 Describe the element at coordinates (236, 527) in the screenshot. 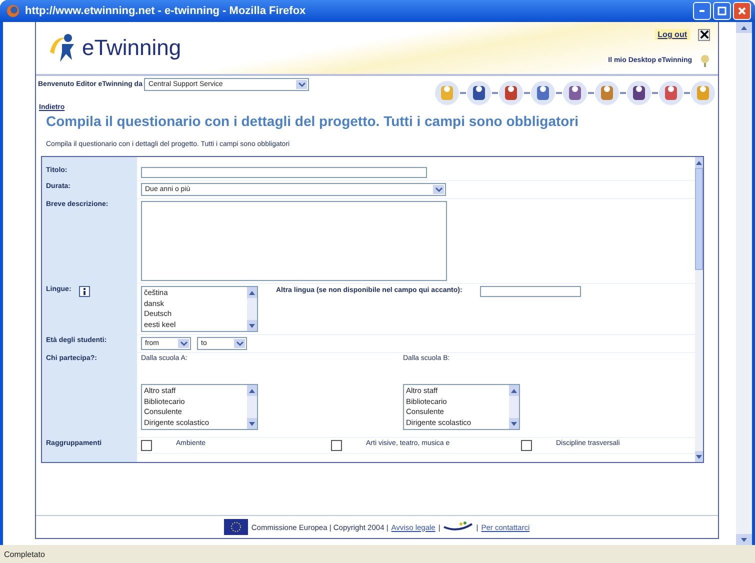

I see `eu-flag-icon` at that location.